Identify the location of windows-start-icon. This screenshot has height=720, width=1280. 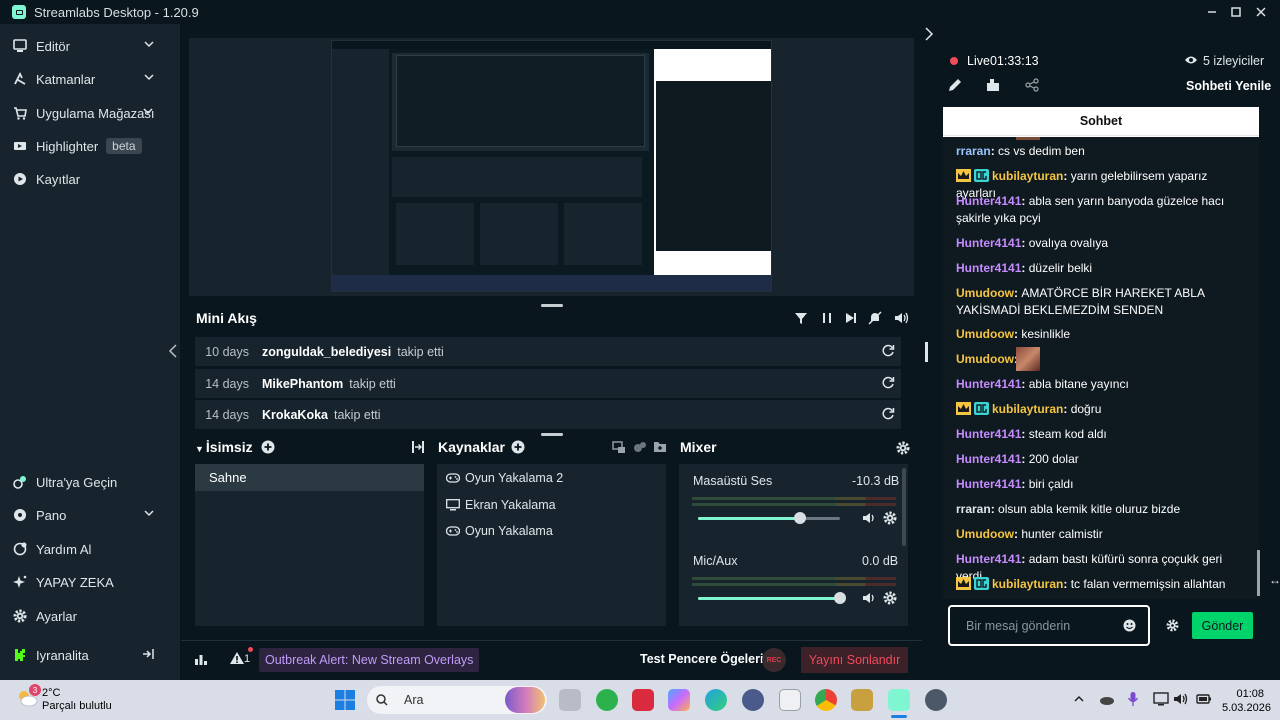
(345, 700).